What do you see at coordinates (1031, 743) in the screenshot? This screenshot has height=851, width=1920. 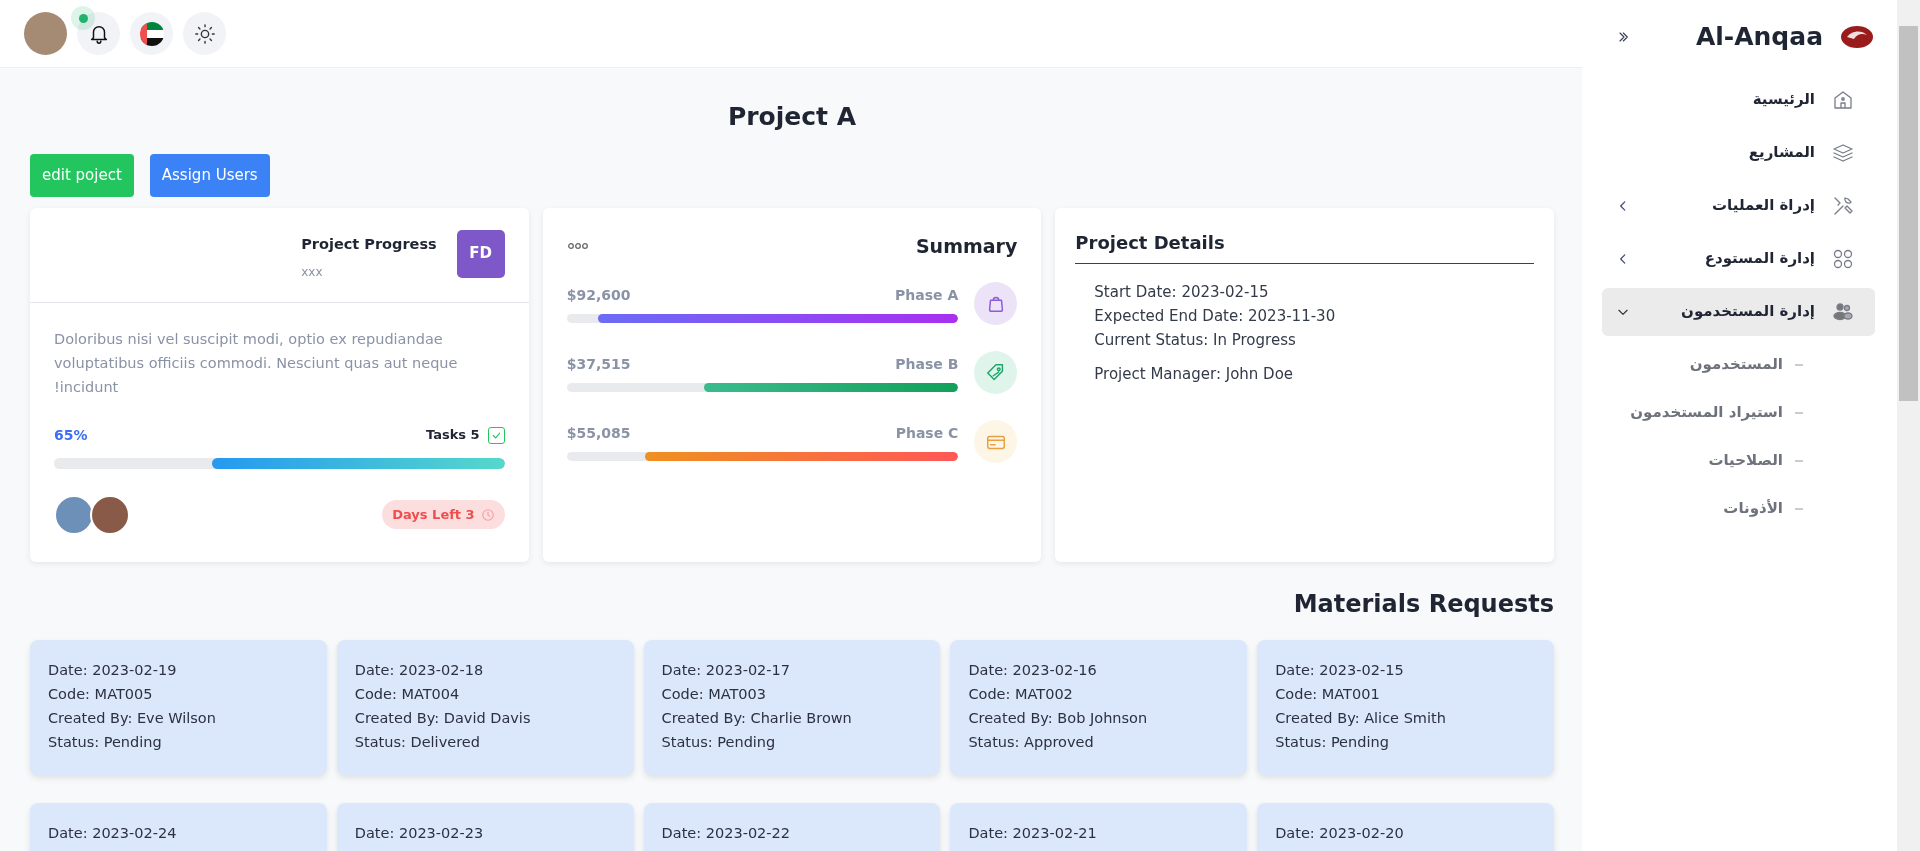 I see `request-text: Status: Approved` at bounding box center [1031, 743].